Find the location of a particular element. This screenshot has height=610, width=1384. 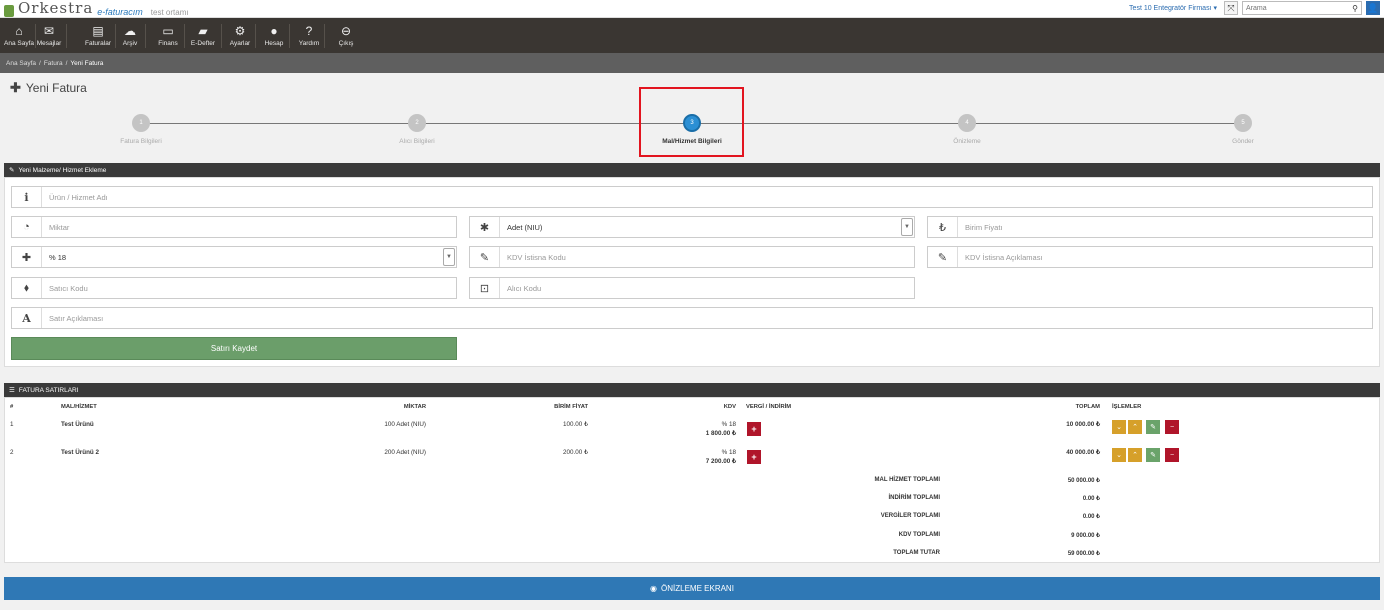

wizard-step-label: Gönder is located at coordinates (1243, 141).